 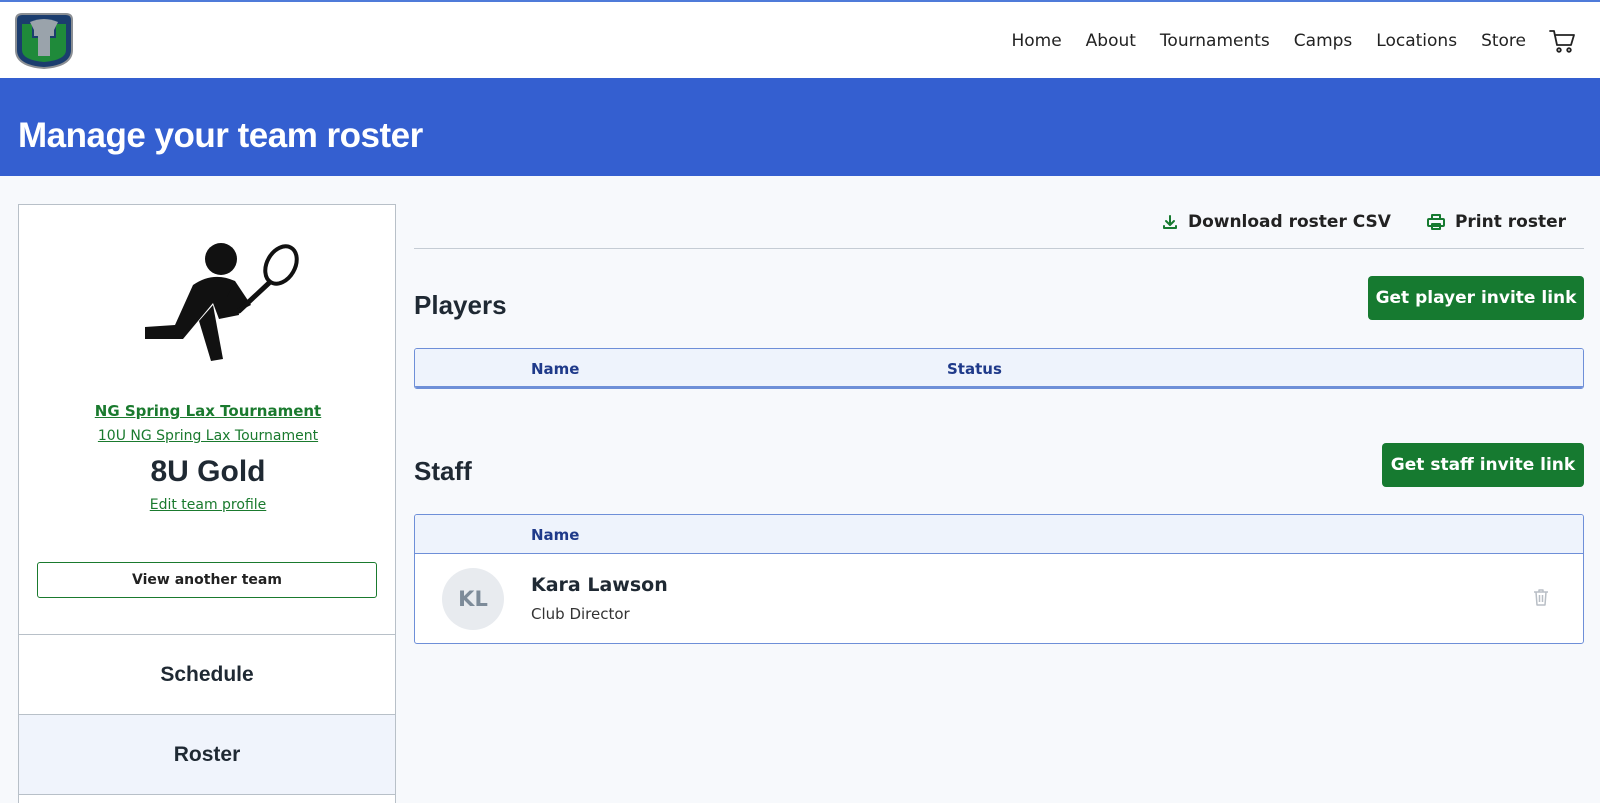 What do you see at coordinates (1476, 298) in the screenshot?
I see `get-player-invite-link-button: Get player invite link` at bounding box center [1476, 298].